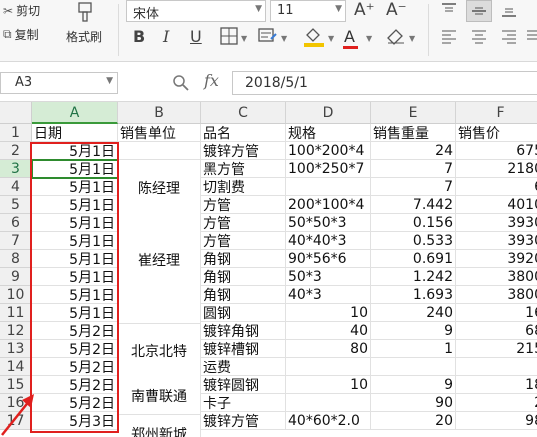 Image resolution: width=537 pixels, height=437 pixels. I want to click on price-cell: 18, so click(496, 385).